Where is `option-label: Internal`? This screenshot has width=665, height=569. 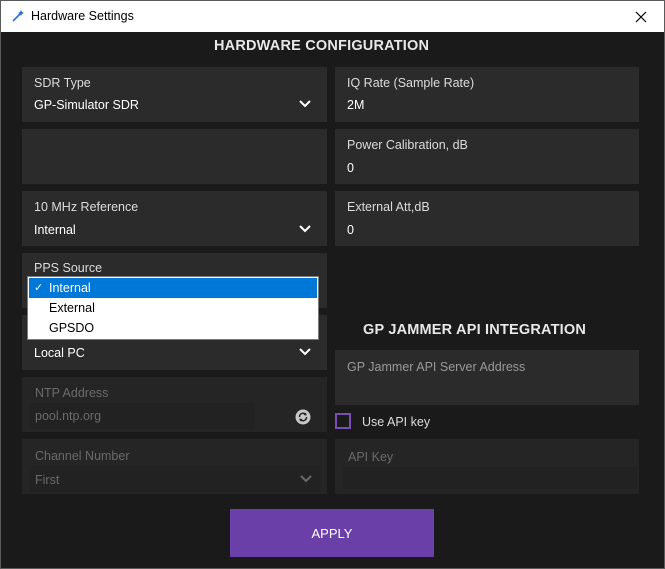
option-label: Internal is located at coordinates (70, 288).